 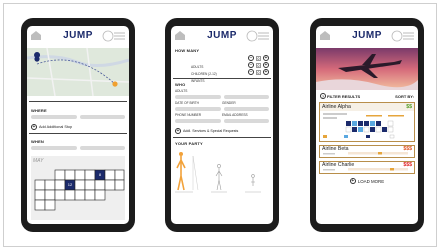 What do you see at coordinates (198, 121) in the screenshot?
I see `phone-input` at bounding box center [198, 121].